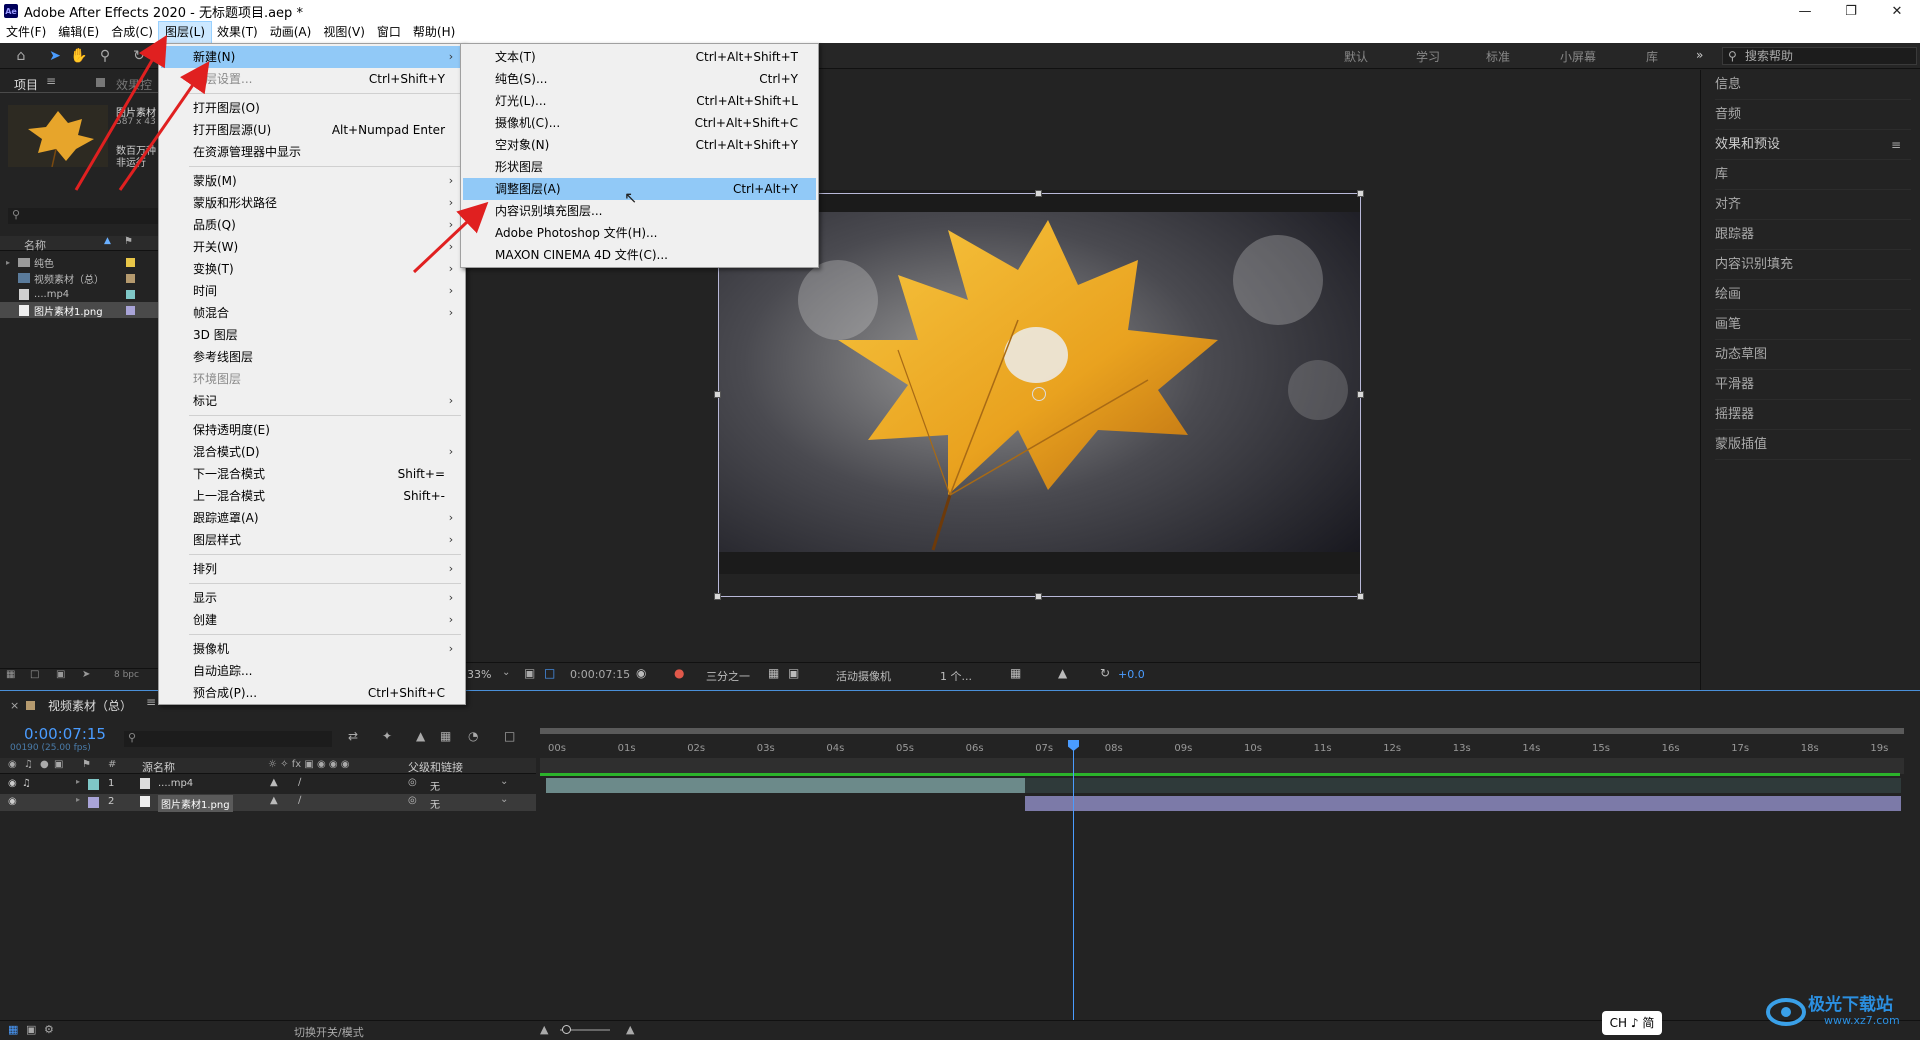  I want to click on workspace-standard: 标准, so click(1498, 56).